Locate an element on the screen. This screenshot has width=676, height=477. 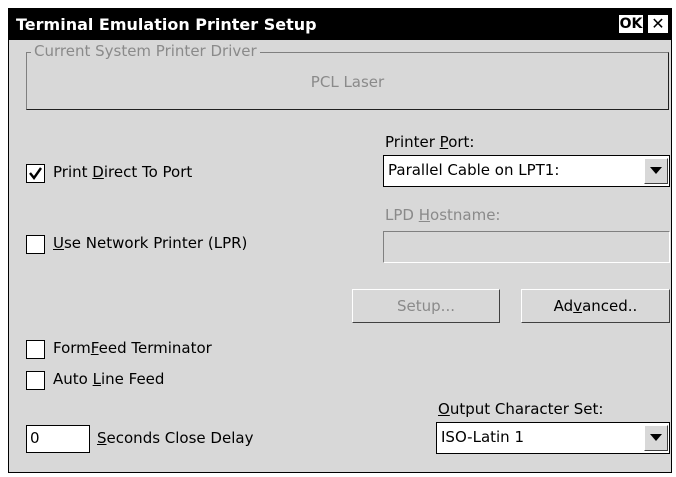
window-title: Terminal Emulation Printer Setup is located at coordinates (166, 24).